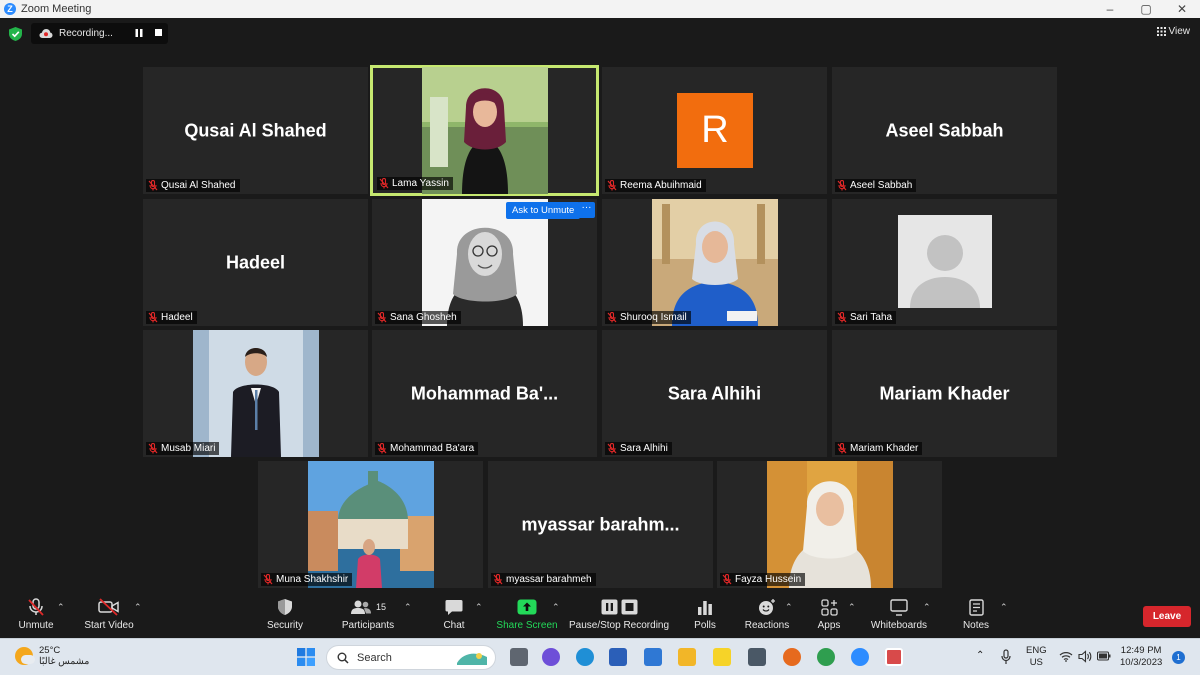  What do you see at coordinates (980, 655) in the screenshot?
I see `show-hidden-icons-chevron-icon: ⌃` at bounding box center [980, 655].